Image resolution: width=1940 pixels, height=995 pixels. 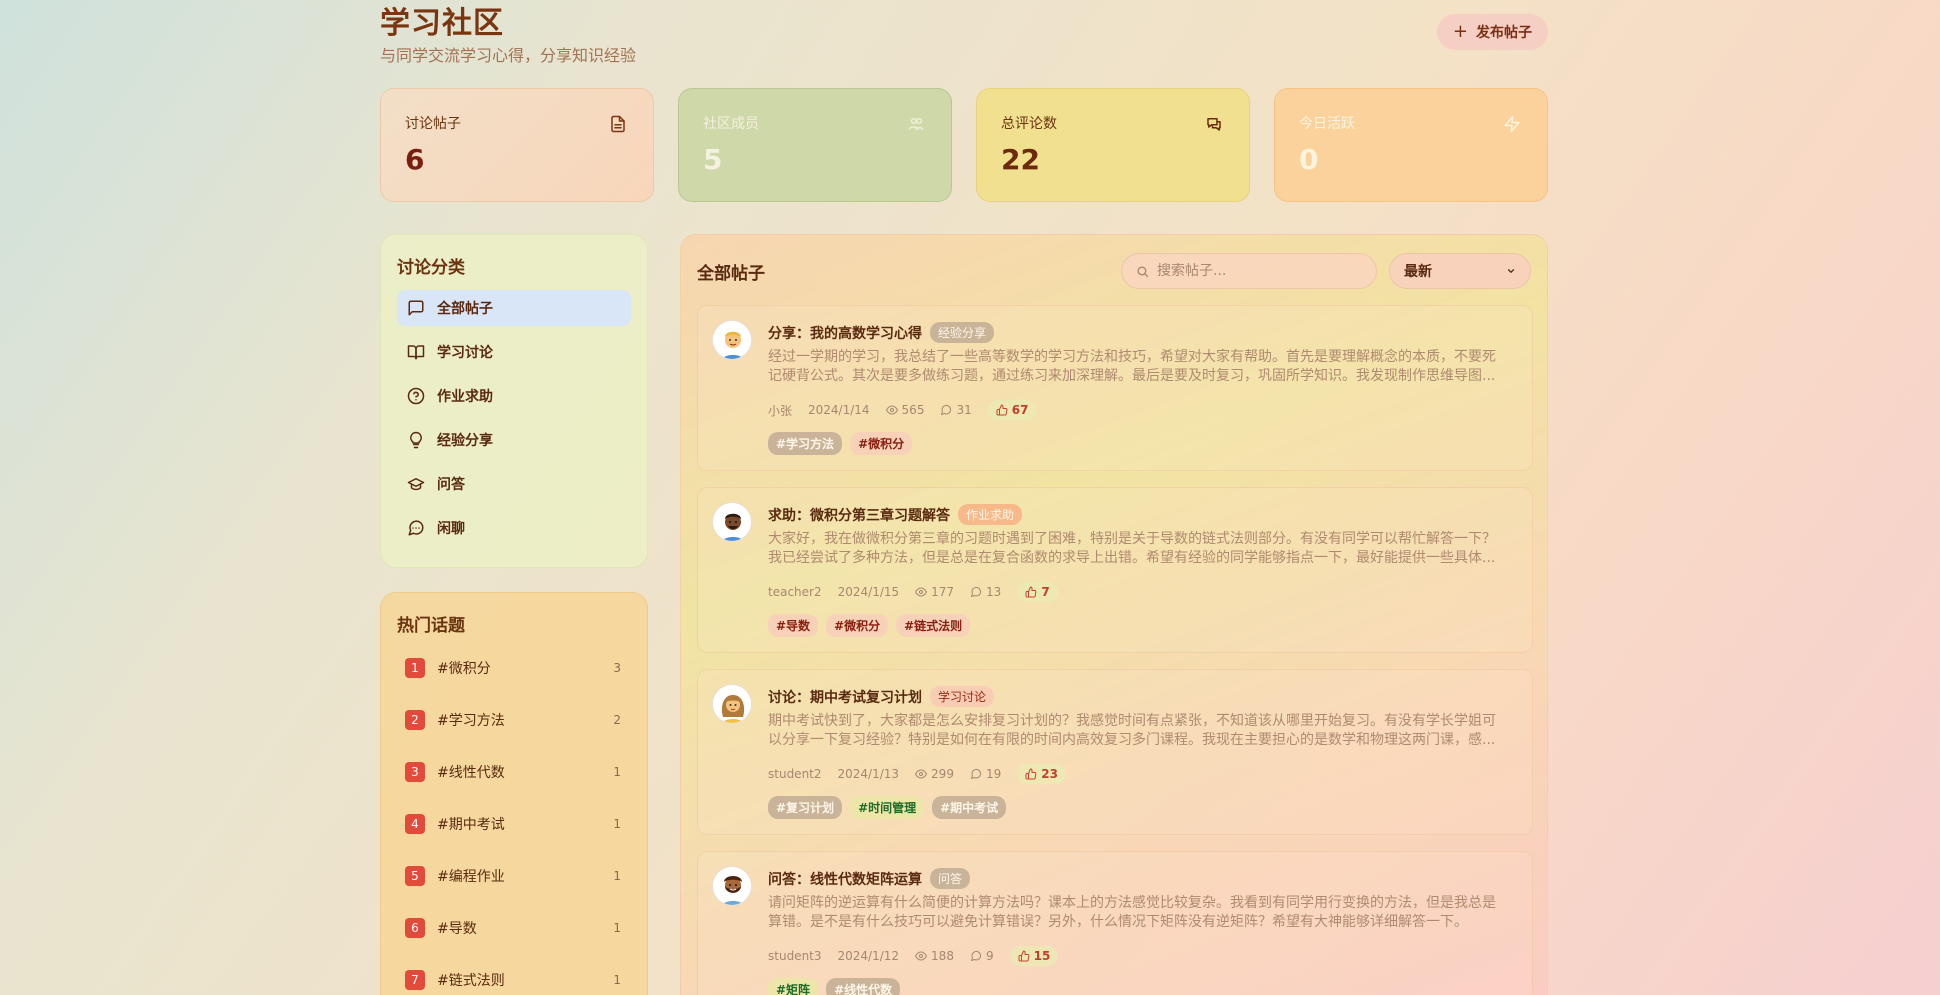 I want to click on post-title: 求助：微积分第三章习题解答, so click(x=859, y=515).